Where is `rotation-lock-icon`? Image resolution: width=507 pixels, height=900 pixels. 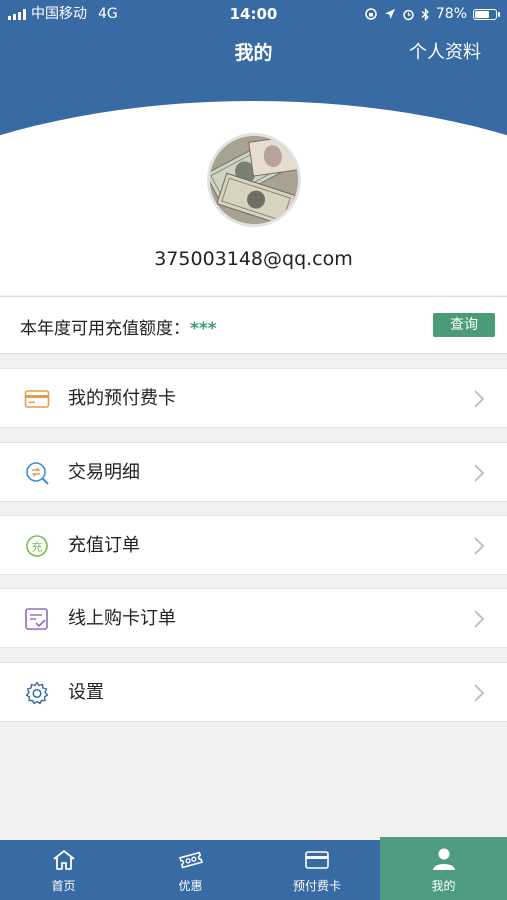 rotation-lock-icon is located at coordinates (371, 14).